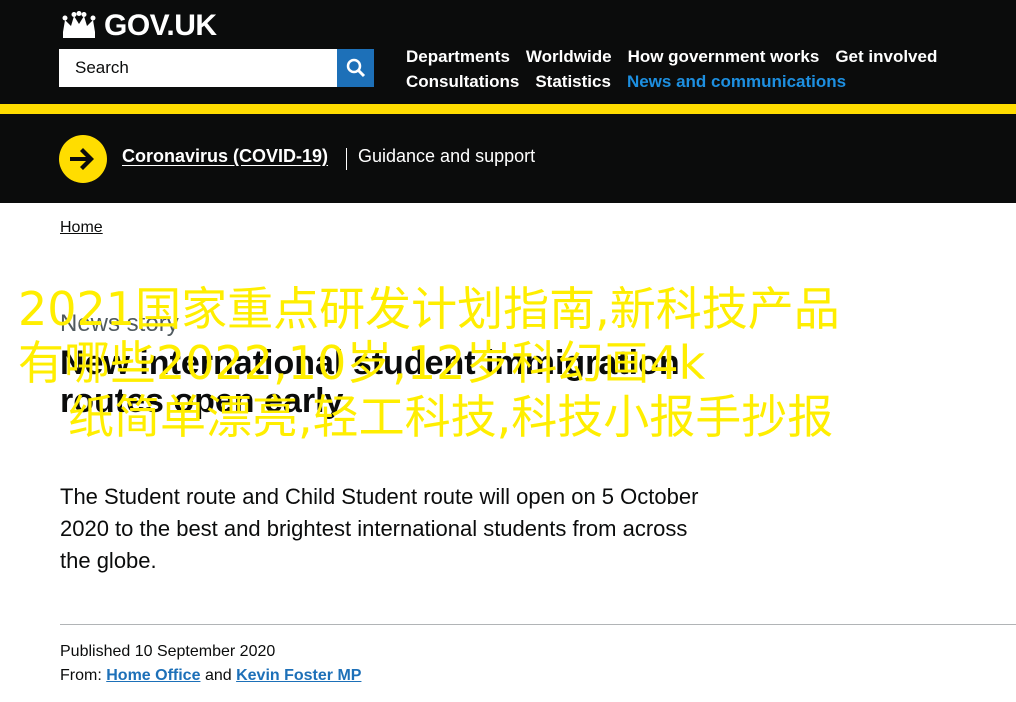 The image size is (1016, 702). Describe the element at coordinates (79, 24) in the screenshot. I see `crown-icon` at that location.